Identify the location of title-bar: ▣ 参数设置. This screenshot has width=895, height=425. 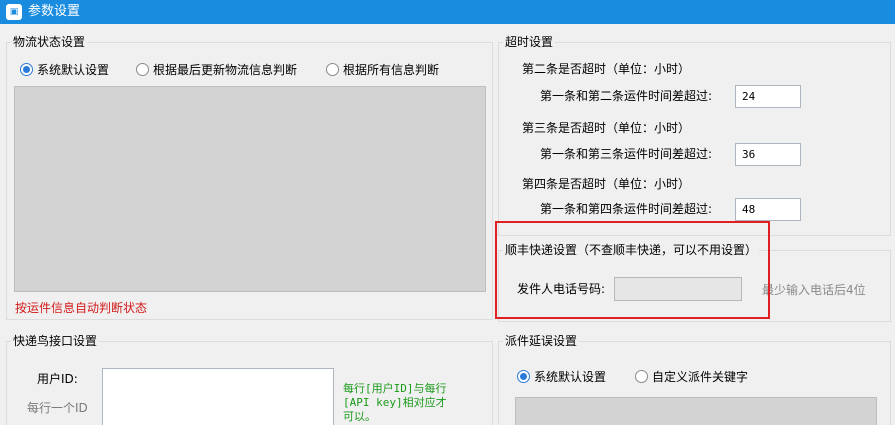
(447, 12).